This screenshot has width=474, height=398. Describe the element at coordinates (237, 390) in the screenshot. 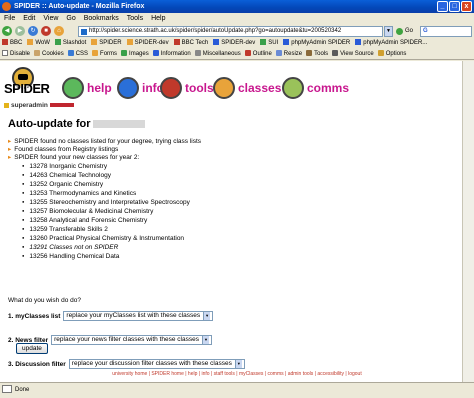

I see `status-bar: Done` at that location.